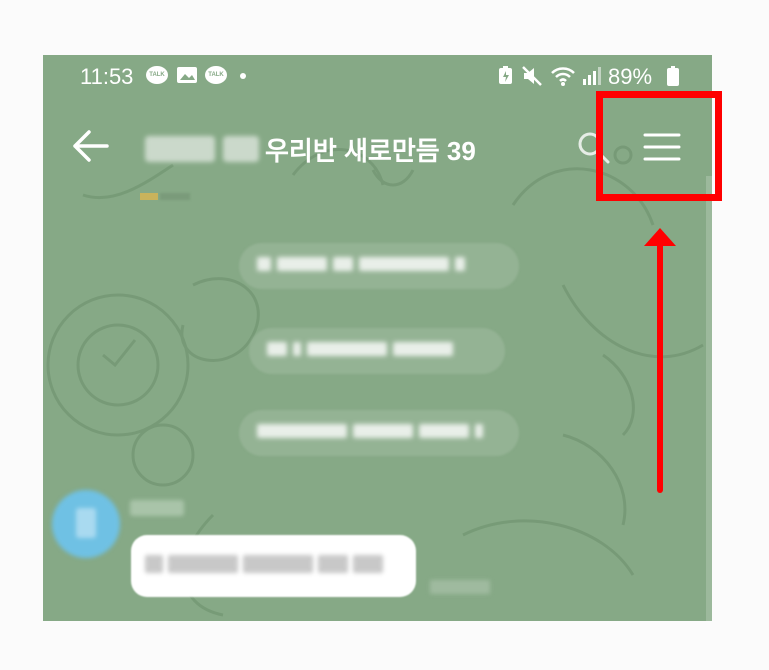 Image resolution: width=769 pixels, height=670 pixels. I want to click on mute-icon, so click(532, 76).